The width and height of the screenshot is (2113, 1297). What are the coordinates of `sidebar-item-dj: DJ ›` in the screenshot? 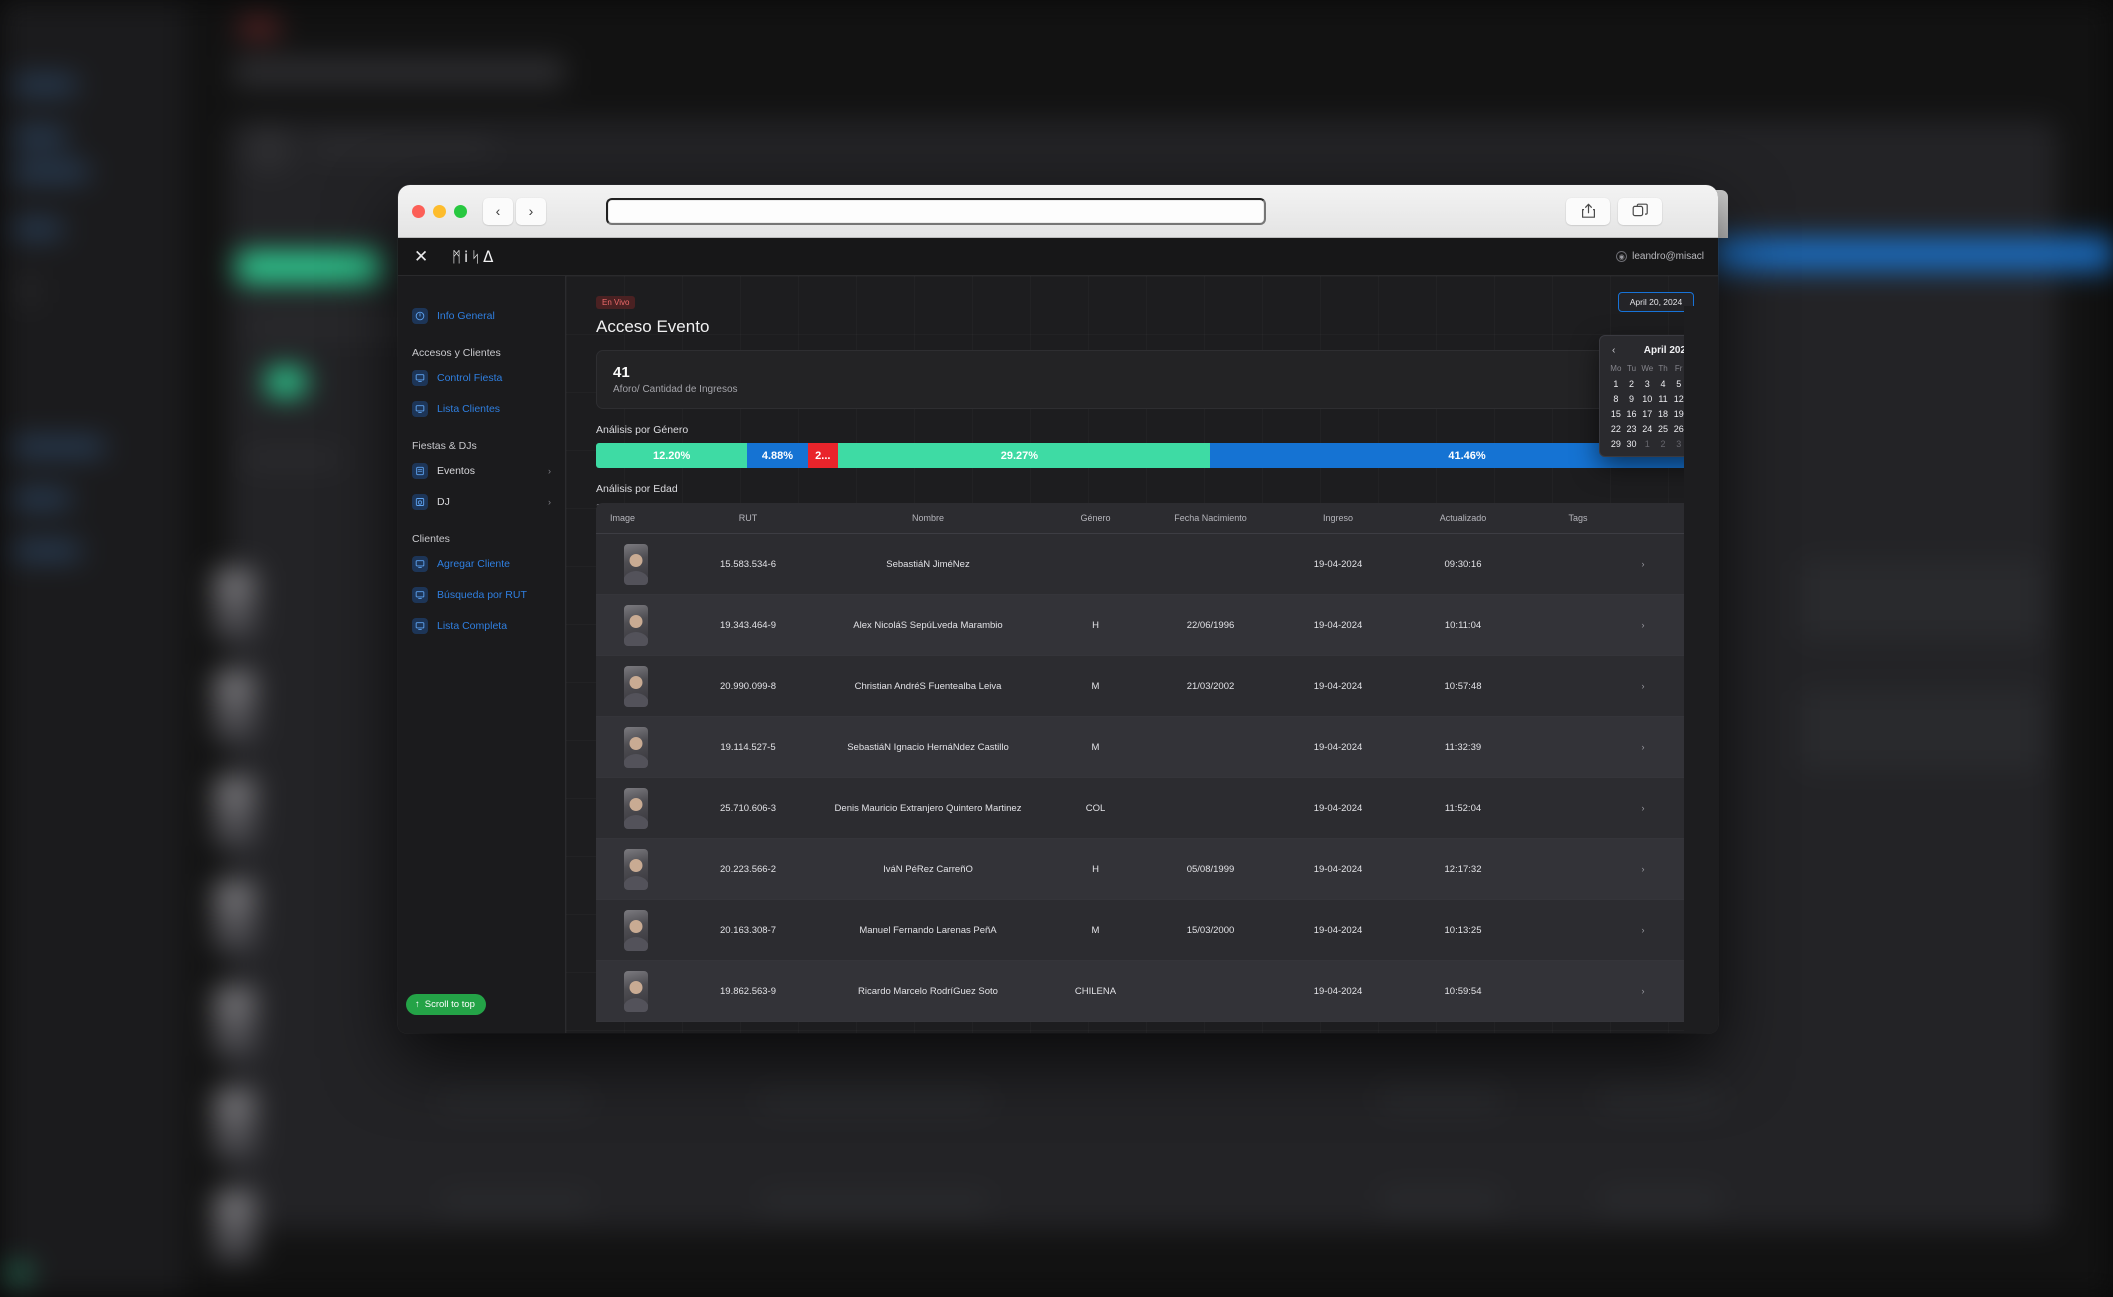 It's located at (481, 502).